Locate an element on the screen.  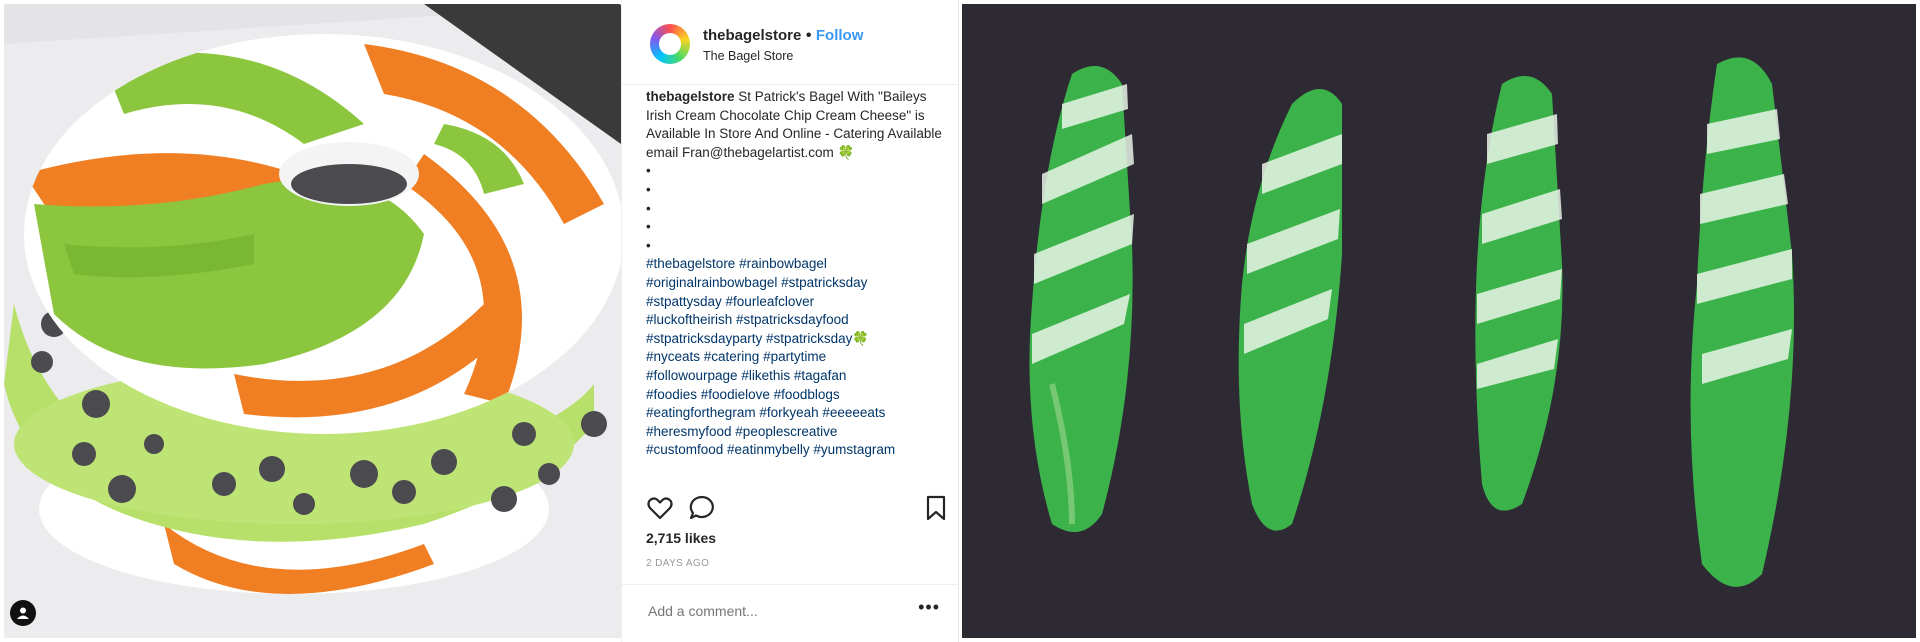
hashtag-line: #stpattysday #fourleafclover is located at coordinates (796, 302).